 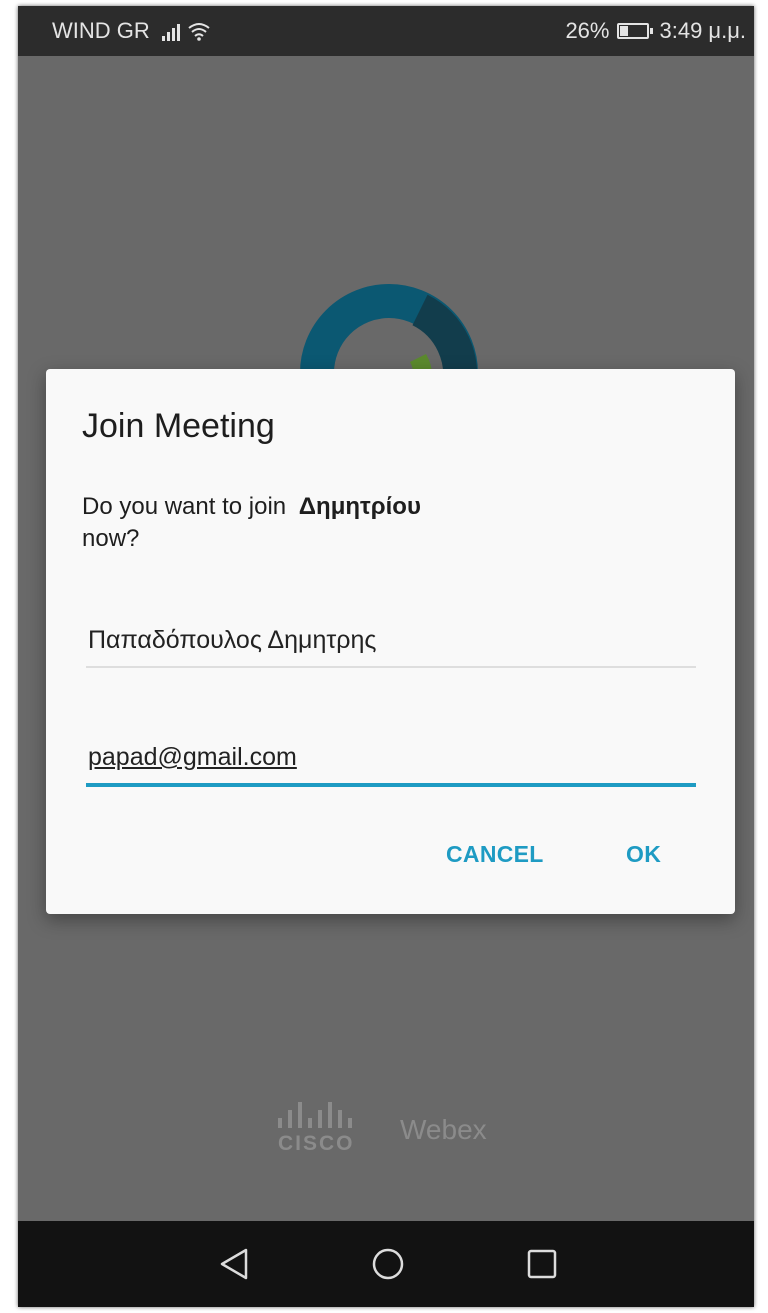 I want to click on cisco-wordmark: CISCO, so click(x=316, y=1143).